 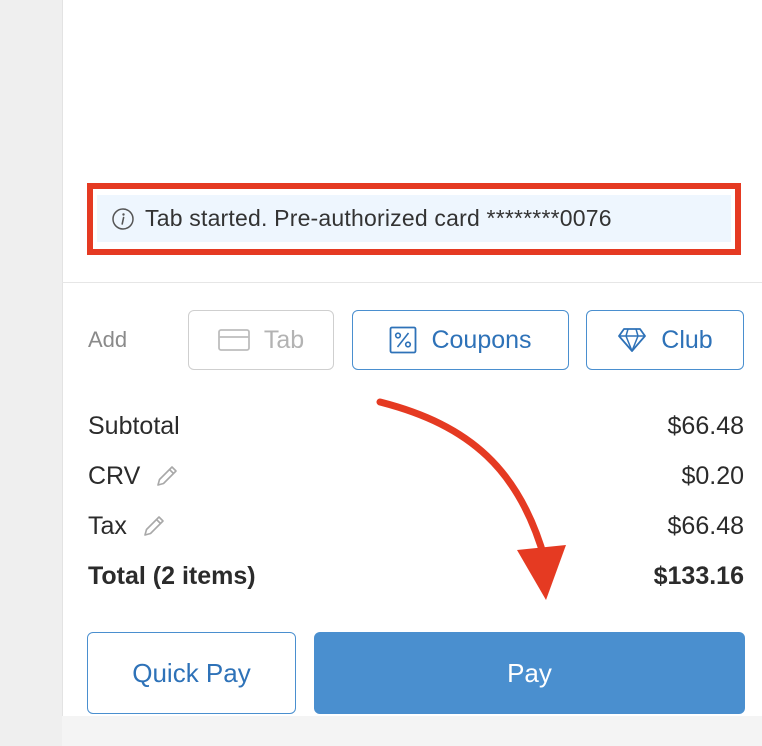 I want to click on side-panel-background, so click(x=31, y=373).